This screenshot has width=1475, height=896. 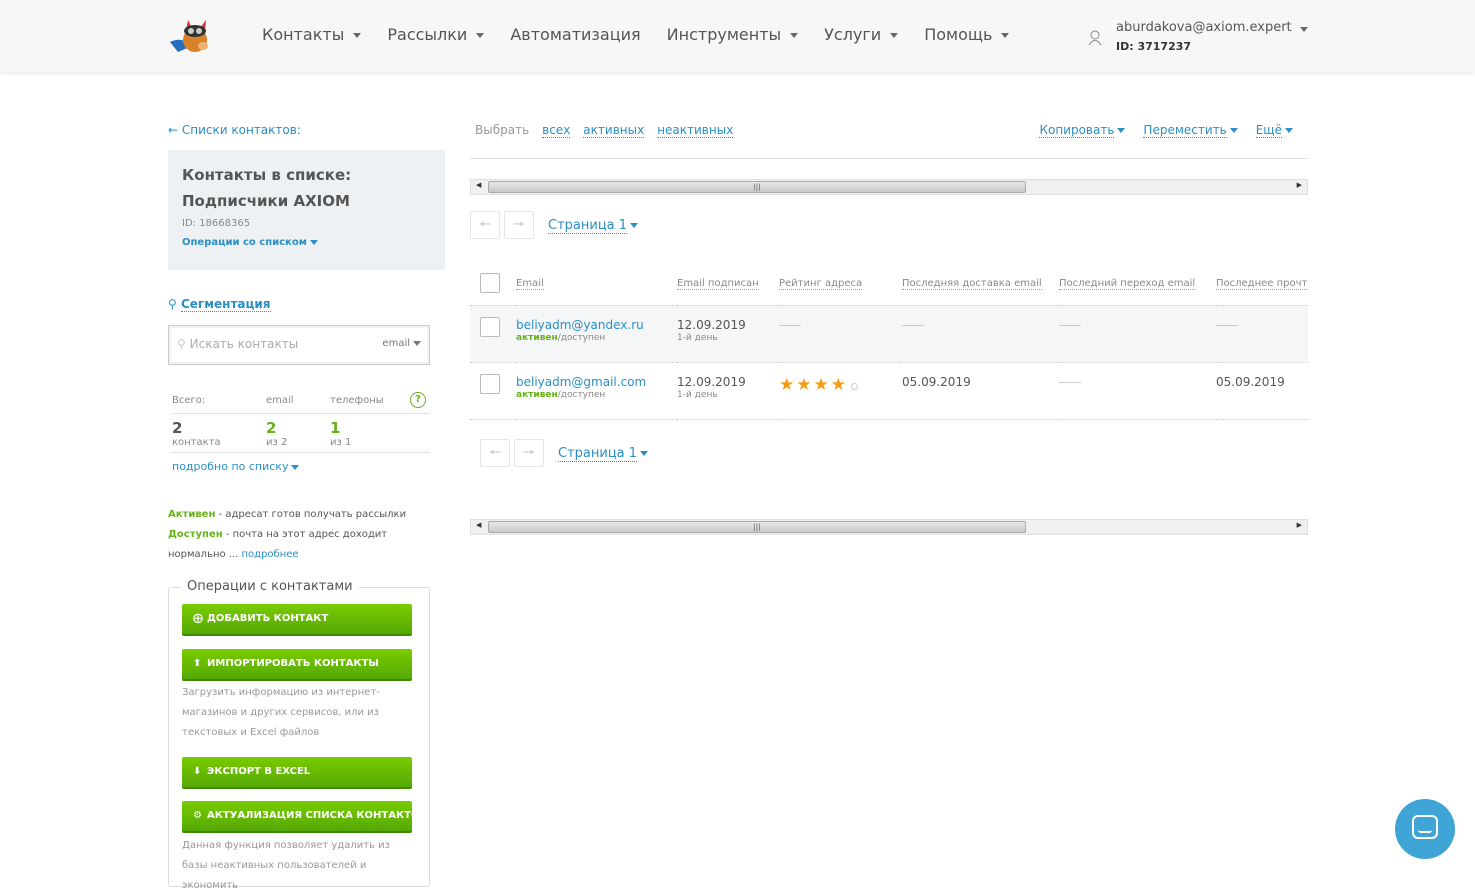 I want to click on nav-item-label: Контакты, so click(x=303, y=34).